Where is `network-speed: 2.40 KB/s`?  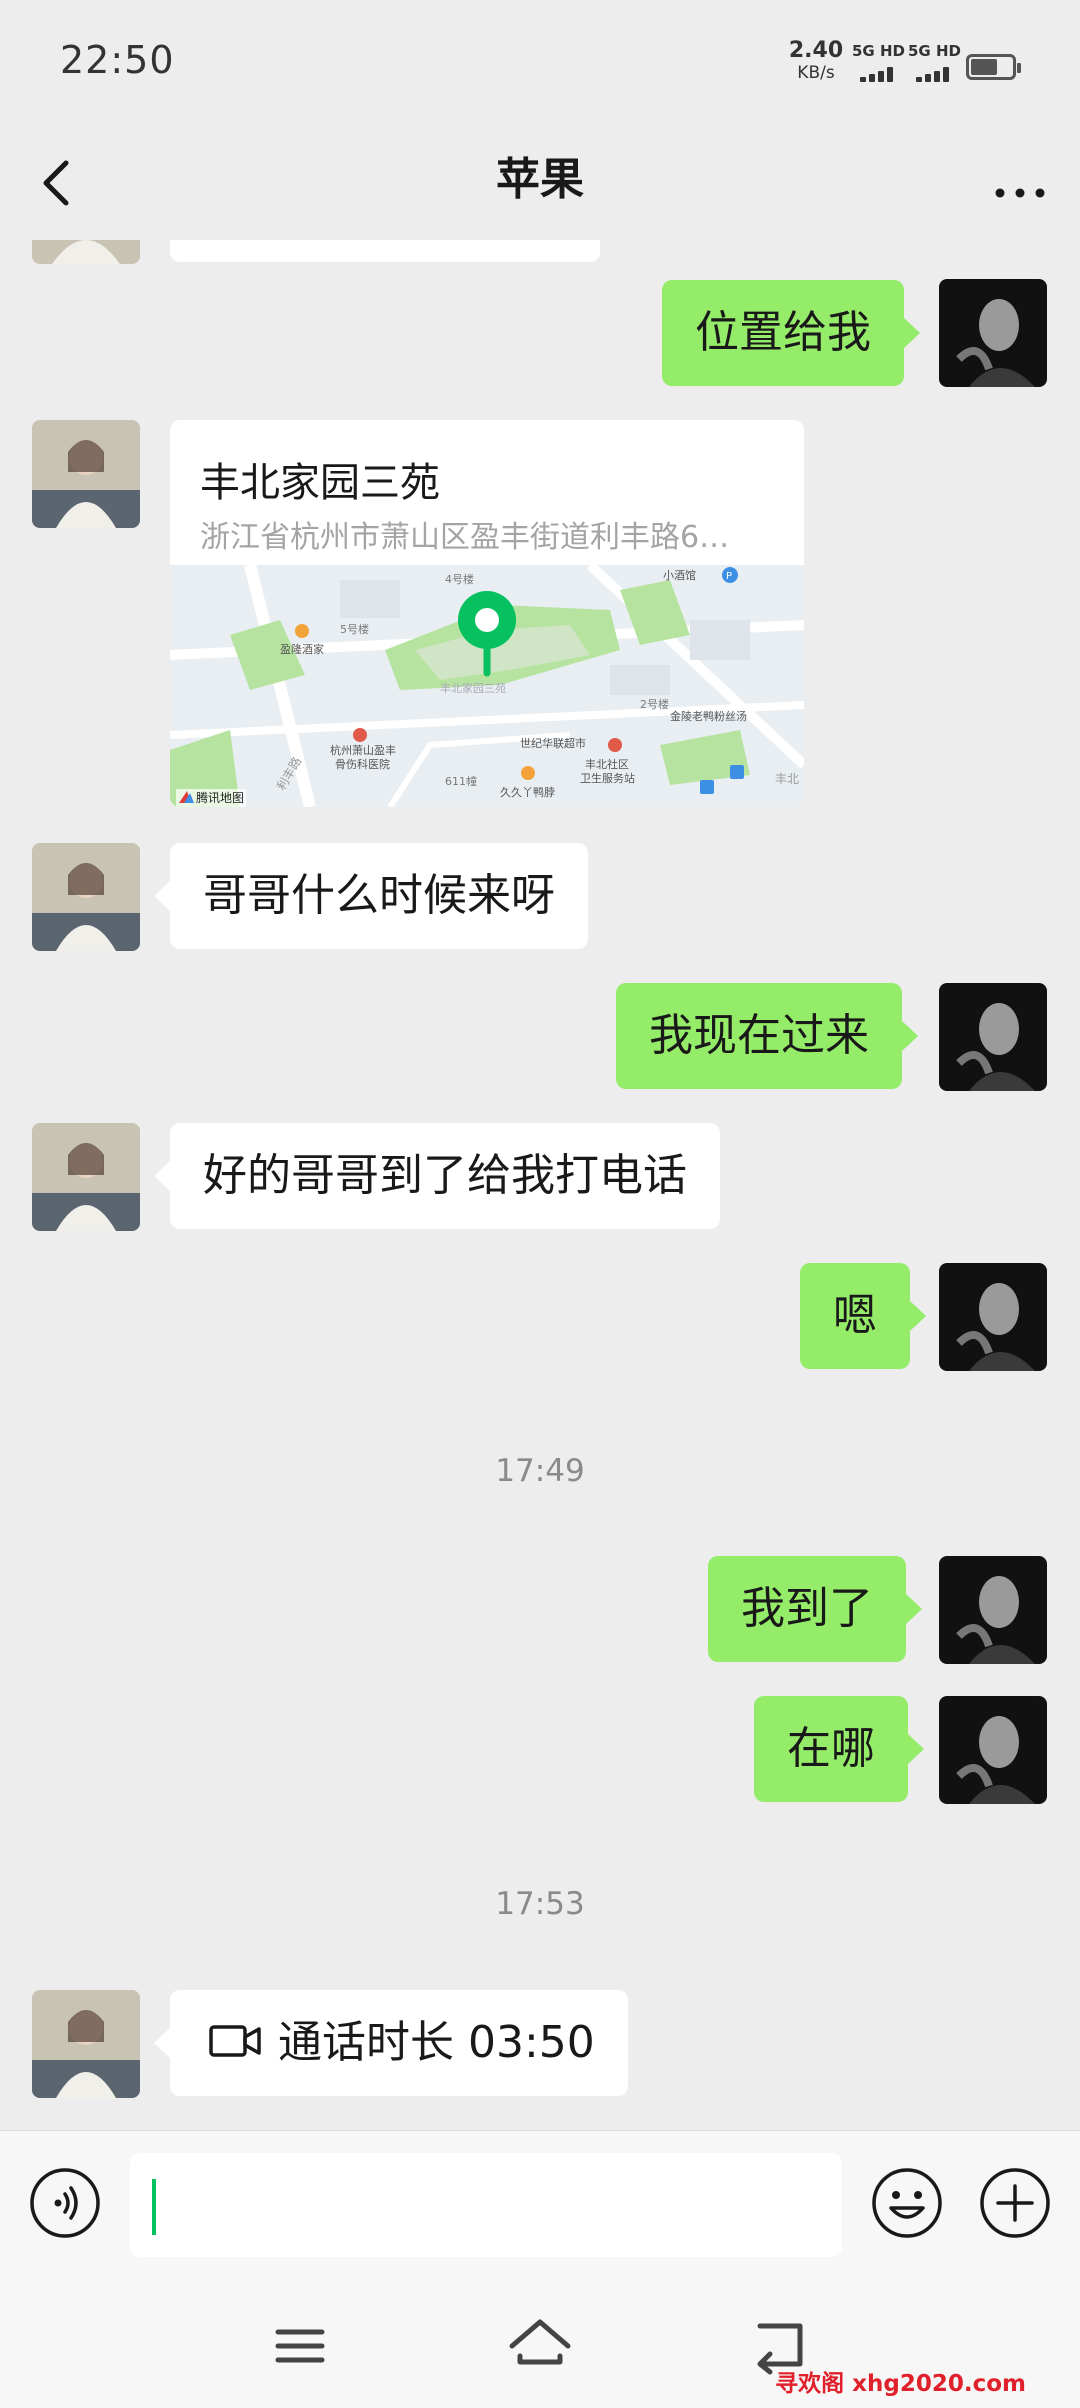
network-speed: 2.40 KB/s is located at coordinates (816, 62).